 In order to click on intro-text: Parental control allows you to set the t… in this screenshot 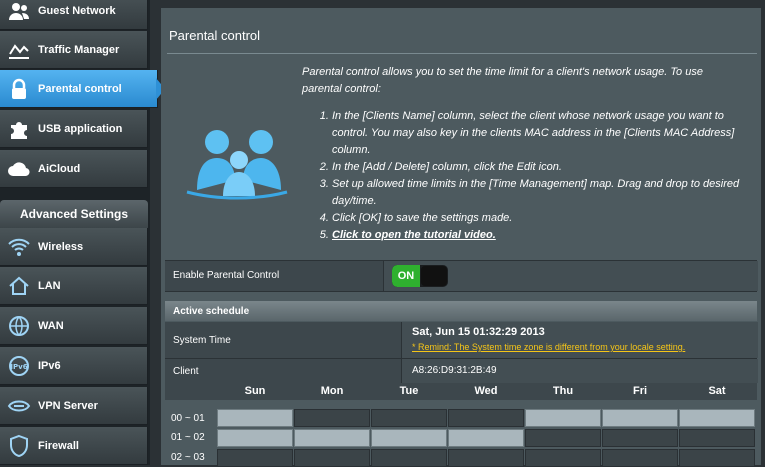, I will do `click(502, 80)`.